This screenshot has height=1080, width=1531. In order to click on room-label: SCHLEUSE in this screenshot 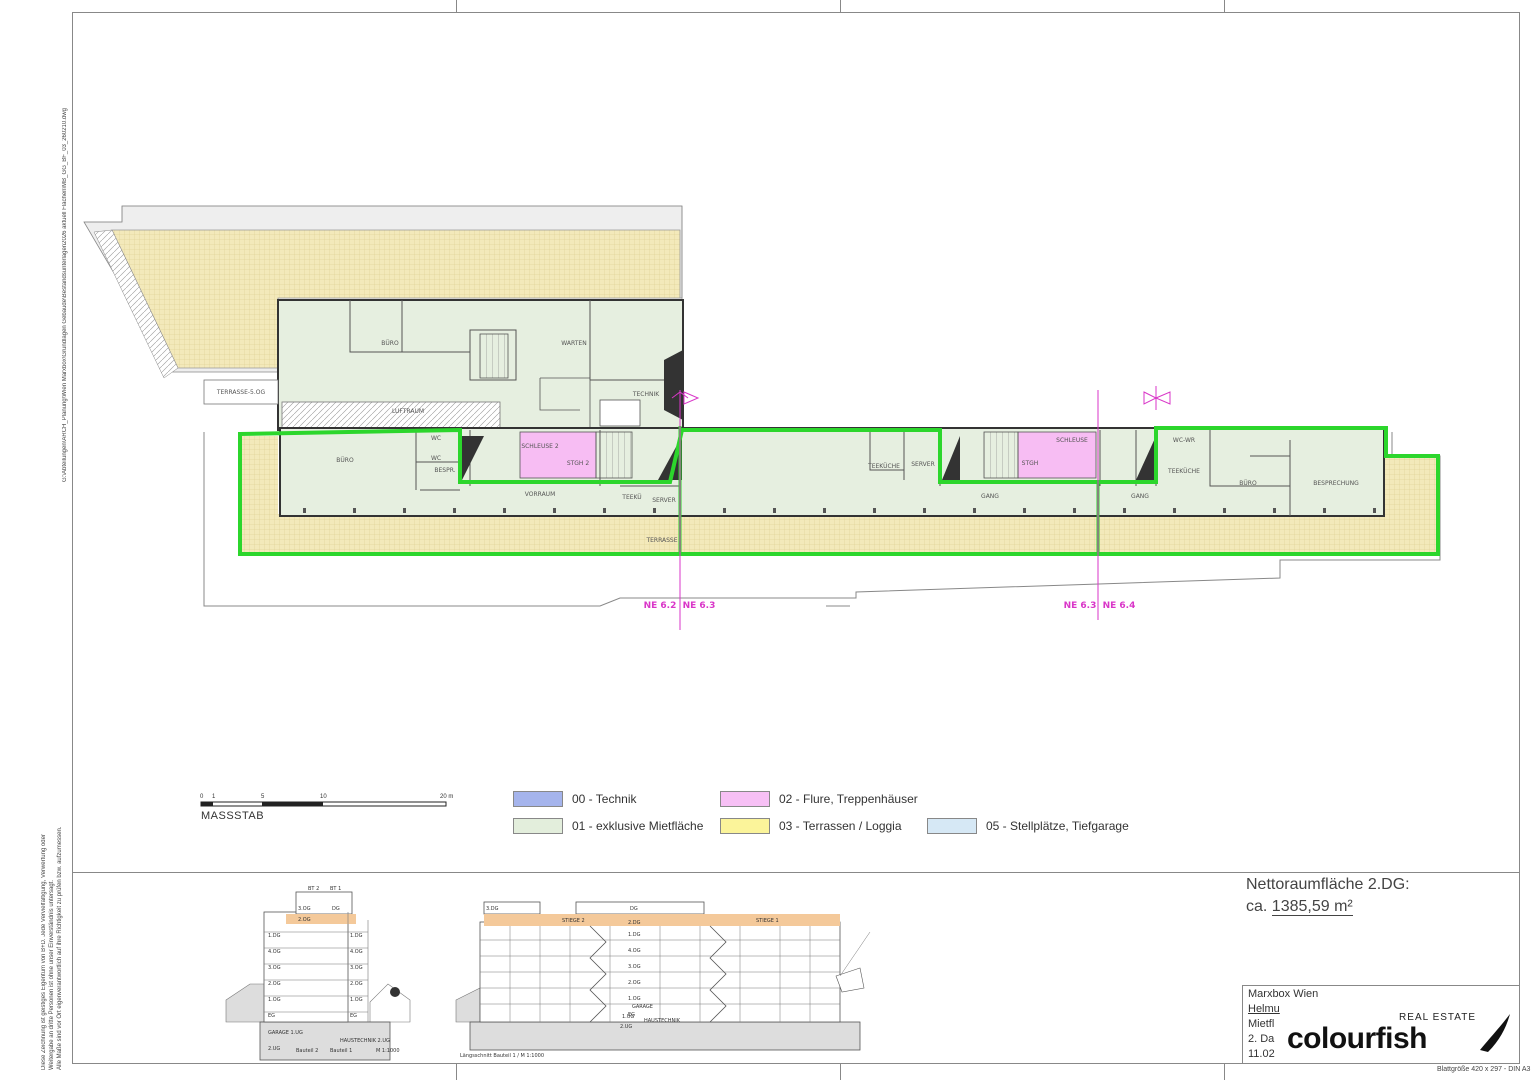, I will do `click(1072, 440)`.